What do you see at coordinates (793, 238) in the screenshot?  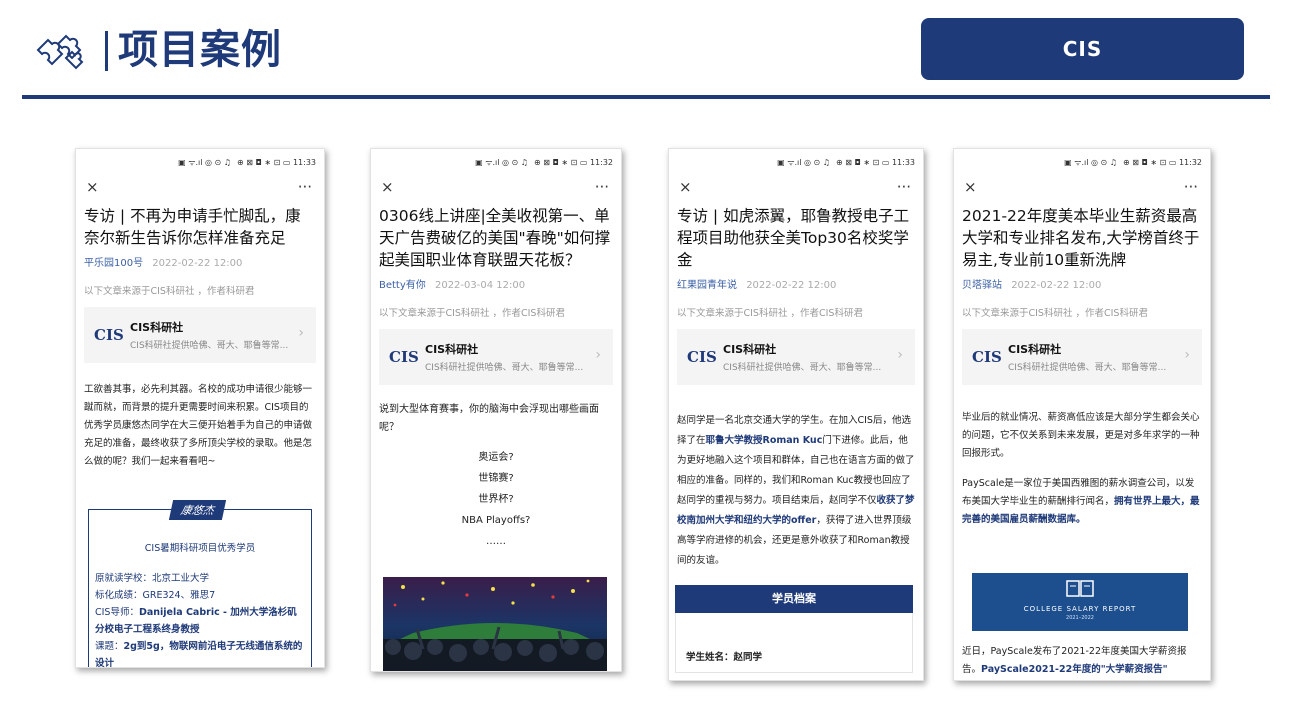 I see `article-title: 专访 | 如虎添翼，耶鲁教授电子工程项目助他获全美Top30名校奖学金` at bounding box center [793, 238].